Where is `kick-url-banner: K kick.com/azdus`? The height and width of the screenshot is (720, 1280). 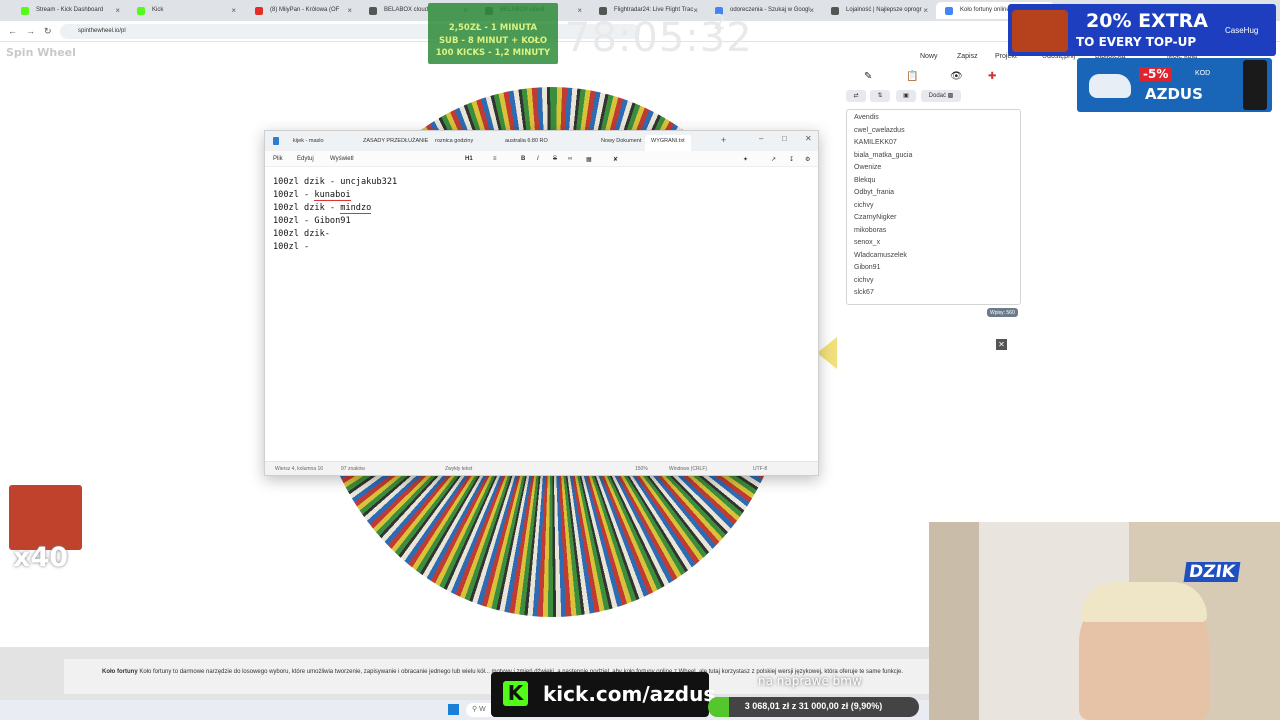
kick-url-banner: K kick.com/azdus is located at coordinates (603, 694).